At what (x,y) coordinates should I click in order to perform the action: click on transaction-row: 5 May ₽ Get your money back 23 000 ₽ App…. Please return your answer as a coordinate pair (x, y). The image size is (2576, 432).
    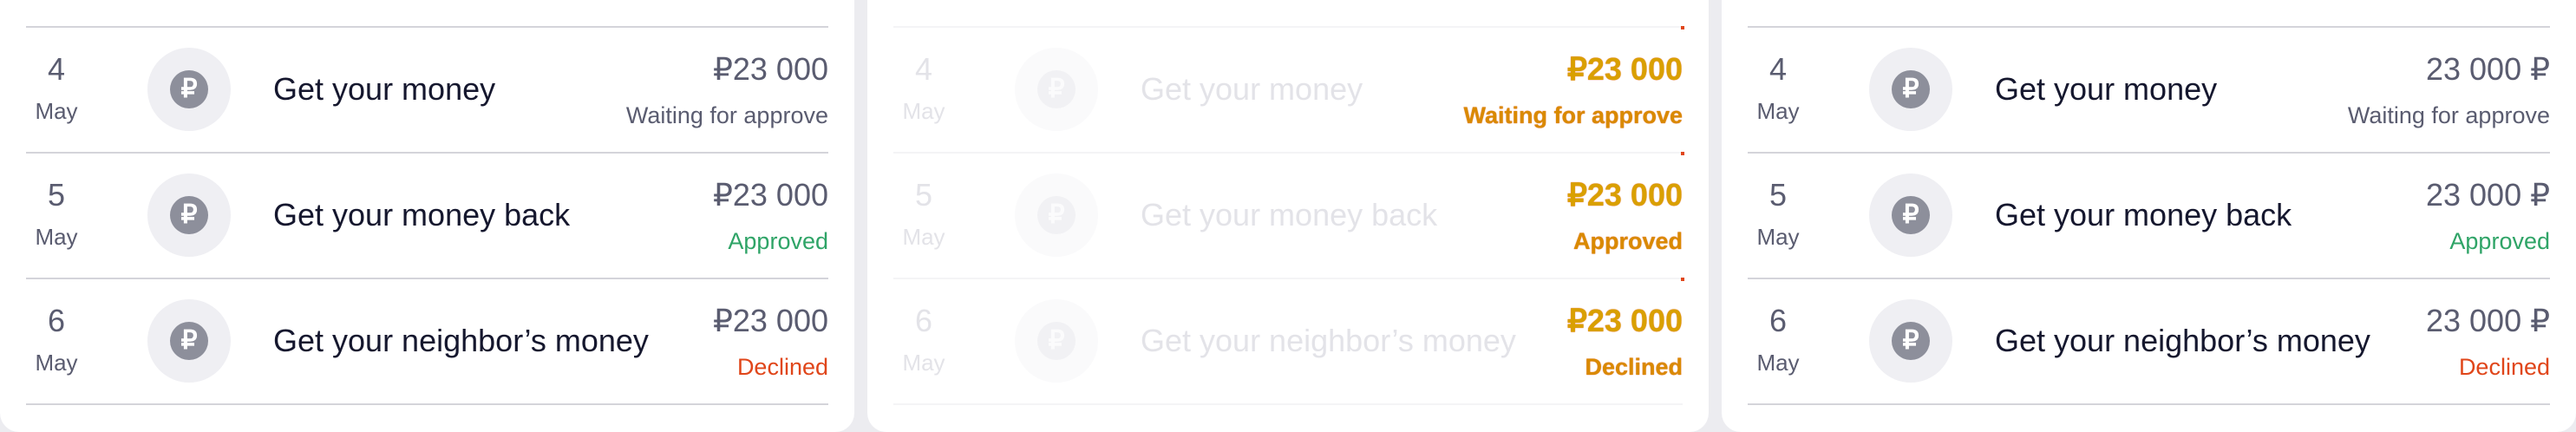
    Looking at the image, I should click on (2149, 215).